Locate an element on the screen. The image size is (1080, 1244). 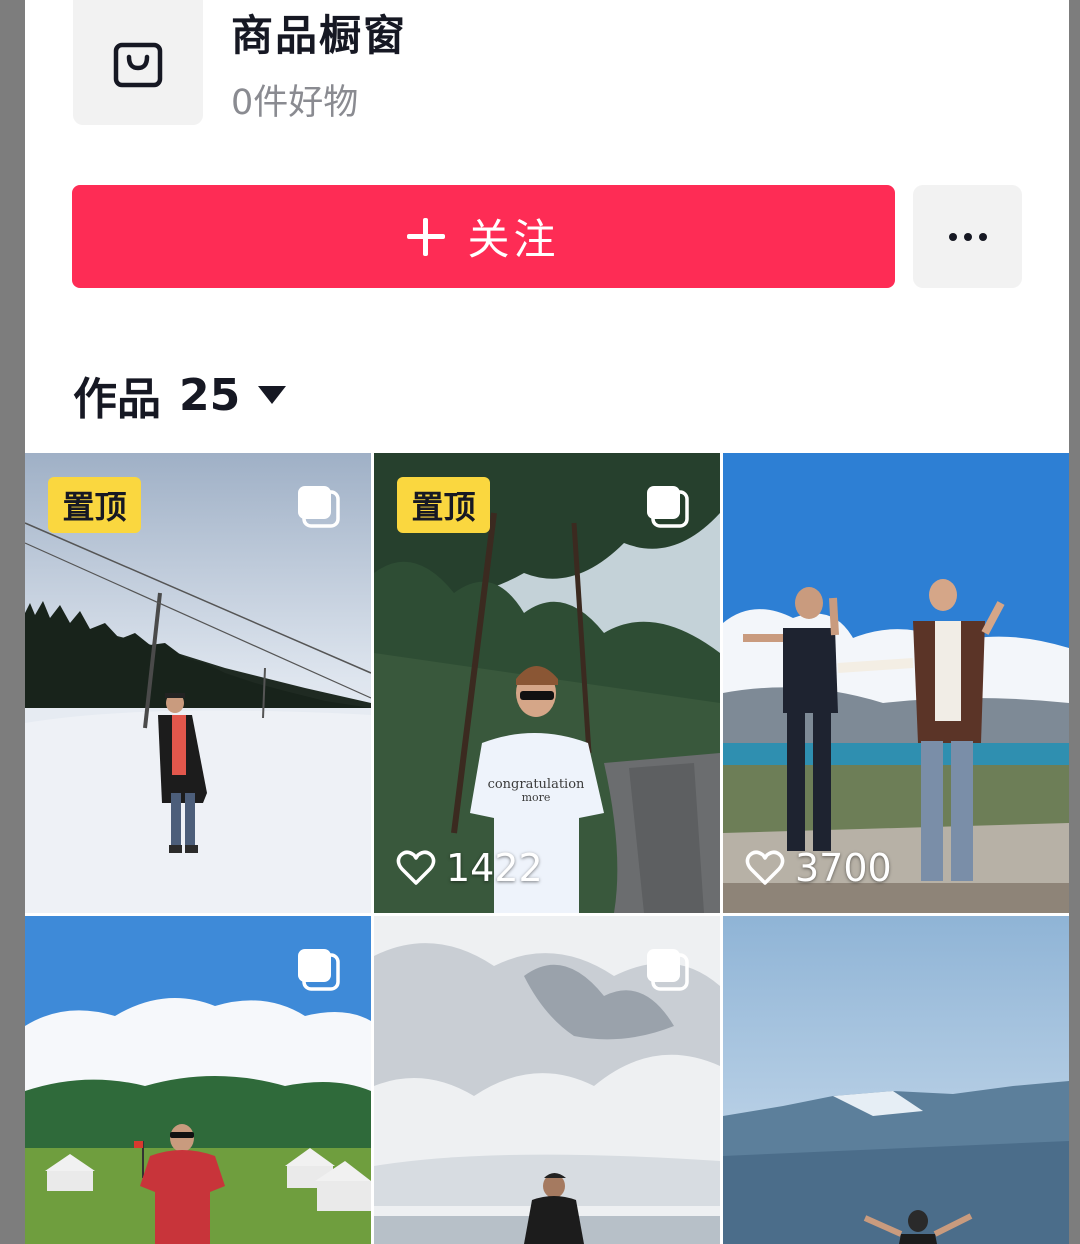
like-count: 1422 is located at coordinates (469, 868).